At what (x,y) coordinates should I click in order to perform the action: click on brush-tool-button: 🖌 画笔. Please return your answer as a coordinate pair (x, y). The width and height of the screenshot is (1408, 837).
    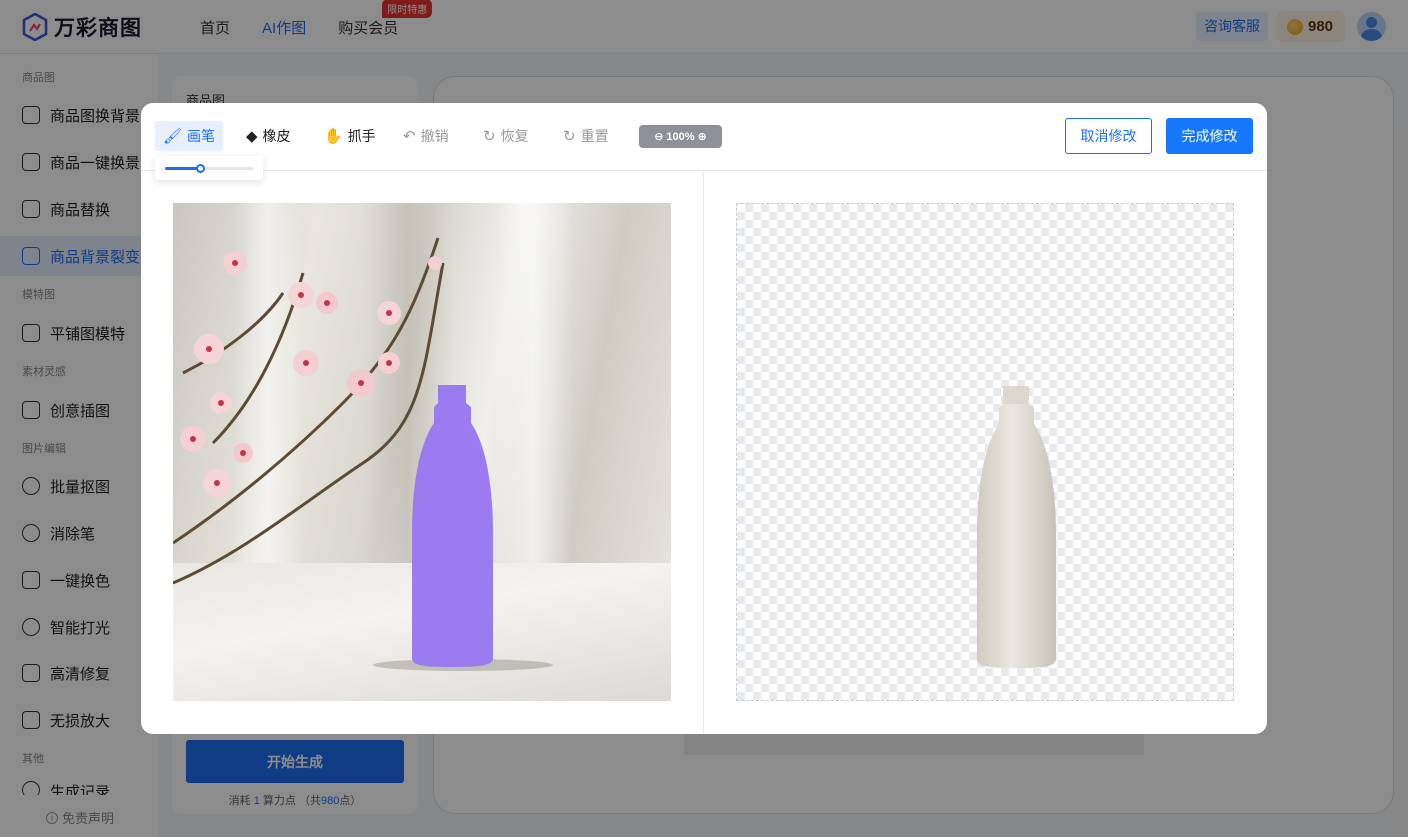
    Looking at the image, I should click on (189, 136).